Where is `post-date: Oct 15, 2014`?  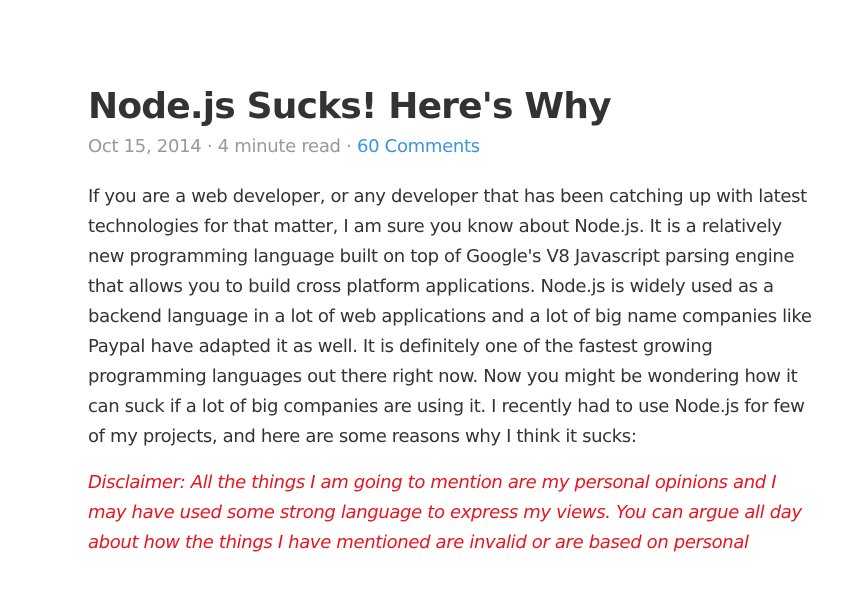 post-date: Oct 15, 2014 is located at coordinates (145, 146).